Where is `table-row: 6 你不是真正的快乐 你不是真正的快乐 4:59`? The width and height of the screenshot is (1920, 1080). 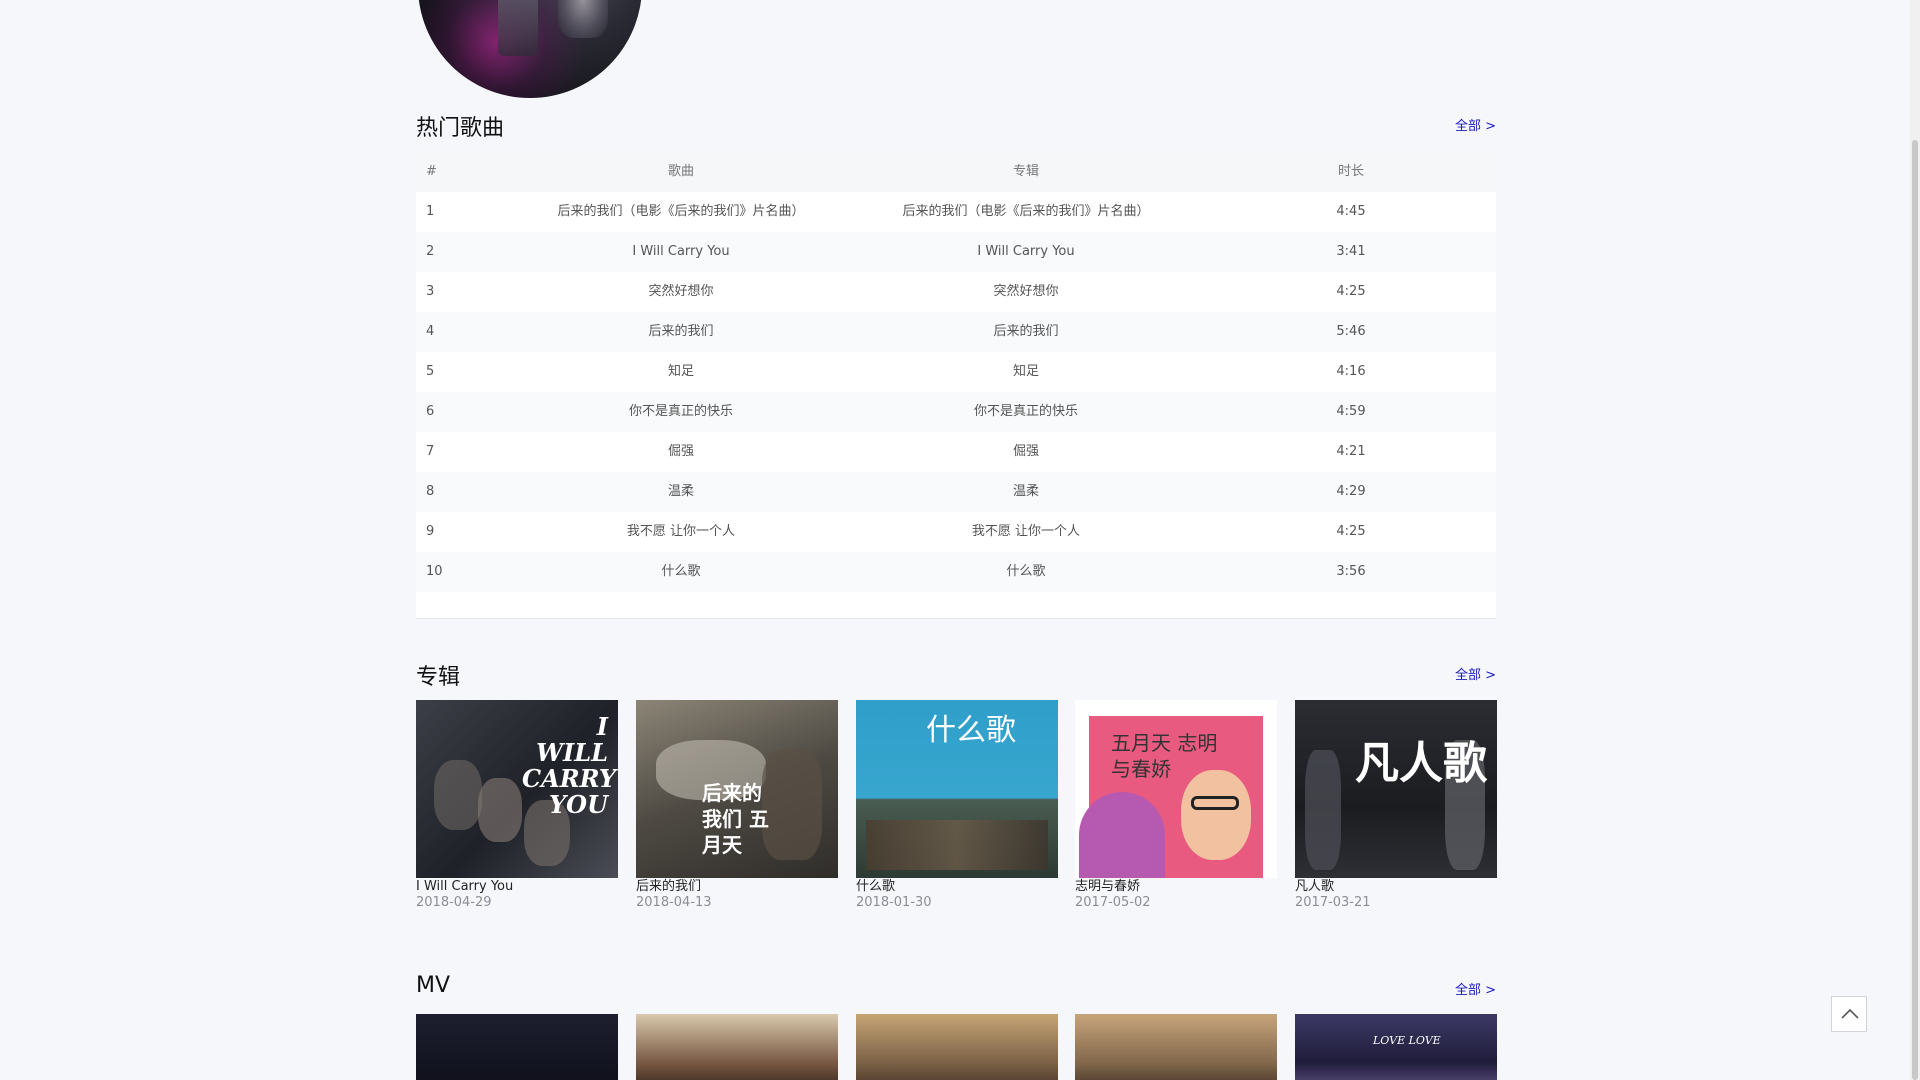 table-row: 6 你不是真正的快乐 你不是真正的快乐 4:59 is located at coordinates (956, 412).